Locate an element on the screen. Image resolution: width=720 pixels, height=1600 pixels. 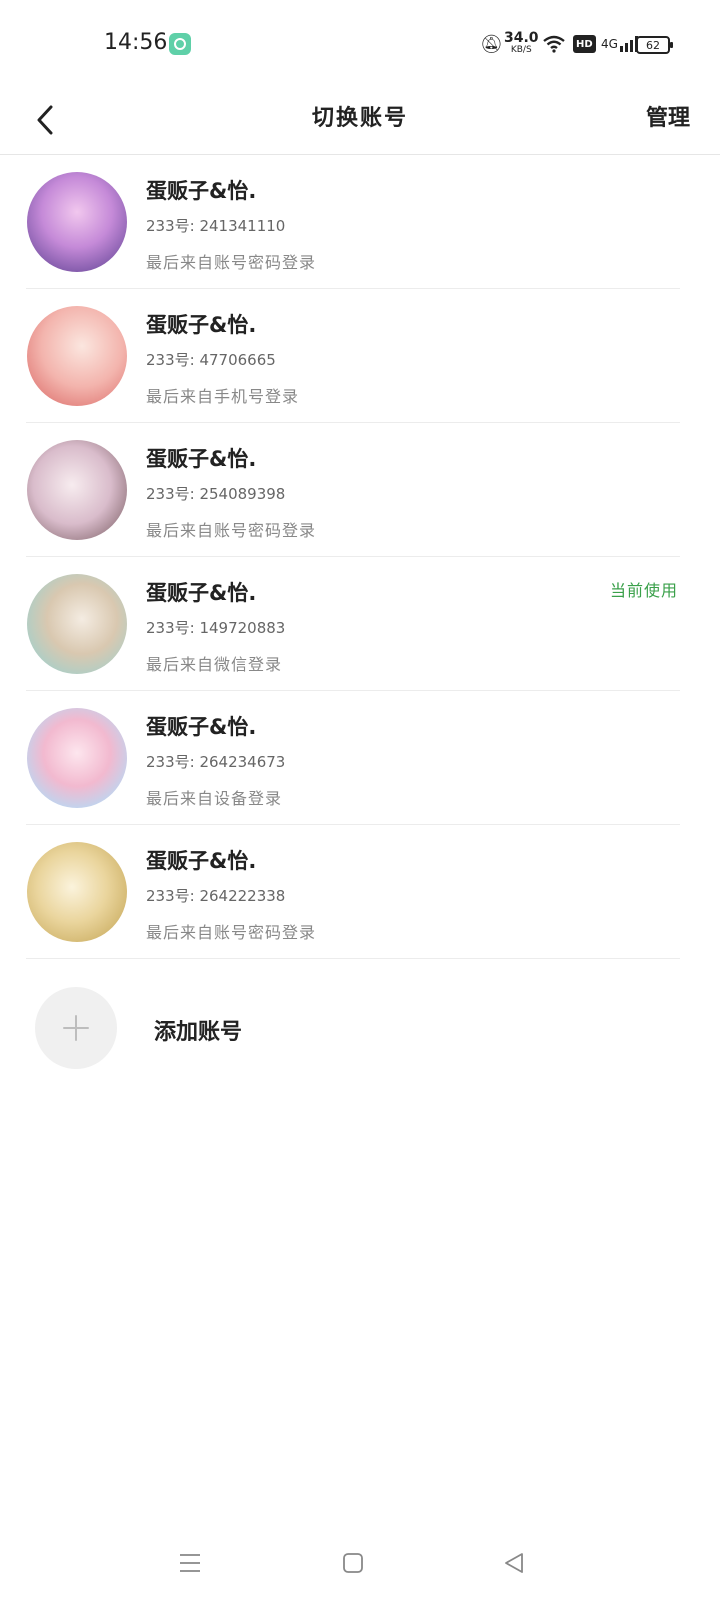
network-speed-value: 34.0 is located at coordinates (521, 38).